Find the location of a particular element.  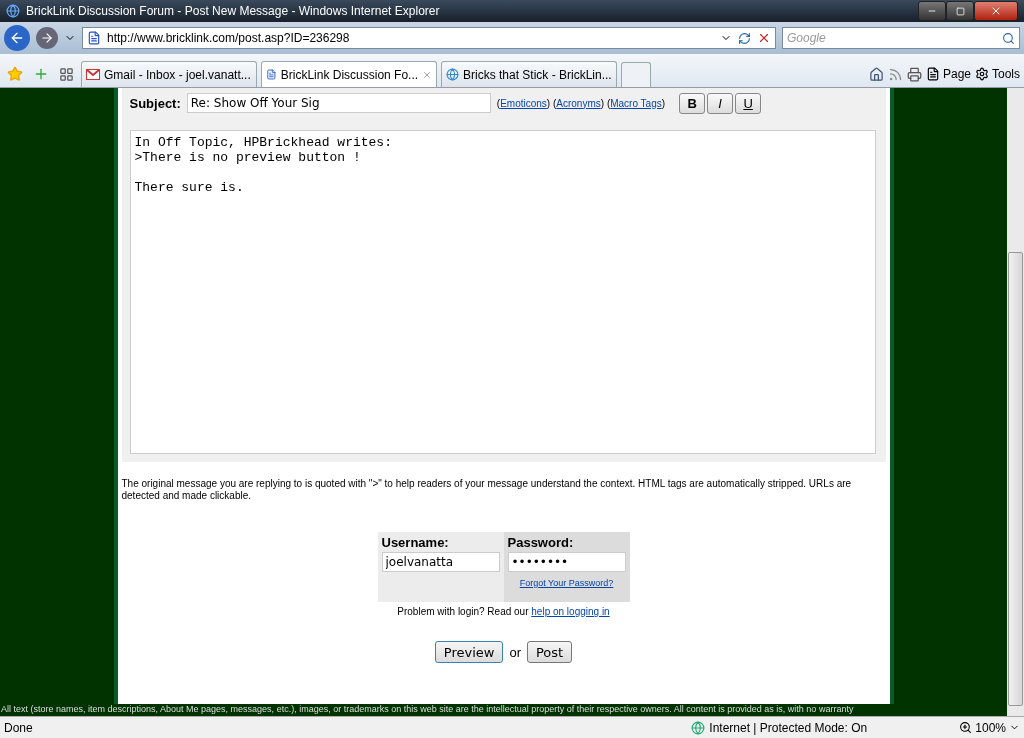

format-button: I is located at coordinates (720, 103).